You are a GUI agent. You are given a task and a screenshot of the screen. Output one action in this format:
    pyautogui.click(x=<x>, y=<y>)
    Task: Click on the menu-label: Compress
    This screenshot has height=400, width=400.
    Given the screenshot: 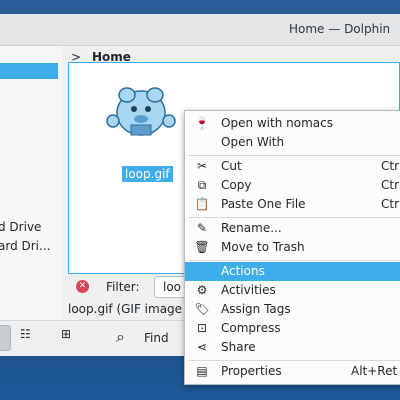 What is the action you would take?
    pyautogui.click(x=251, y=328)
    